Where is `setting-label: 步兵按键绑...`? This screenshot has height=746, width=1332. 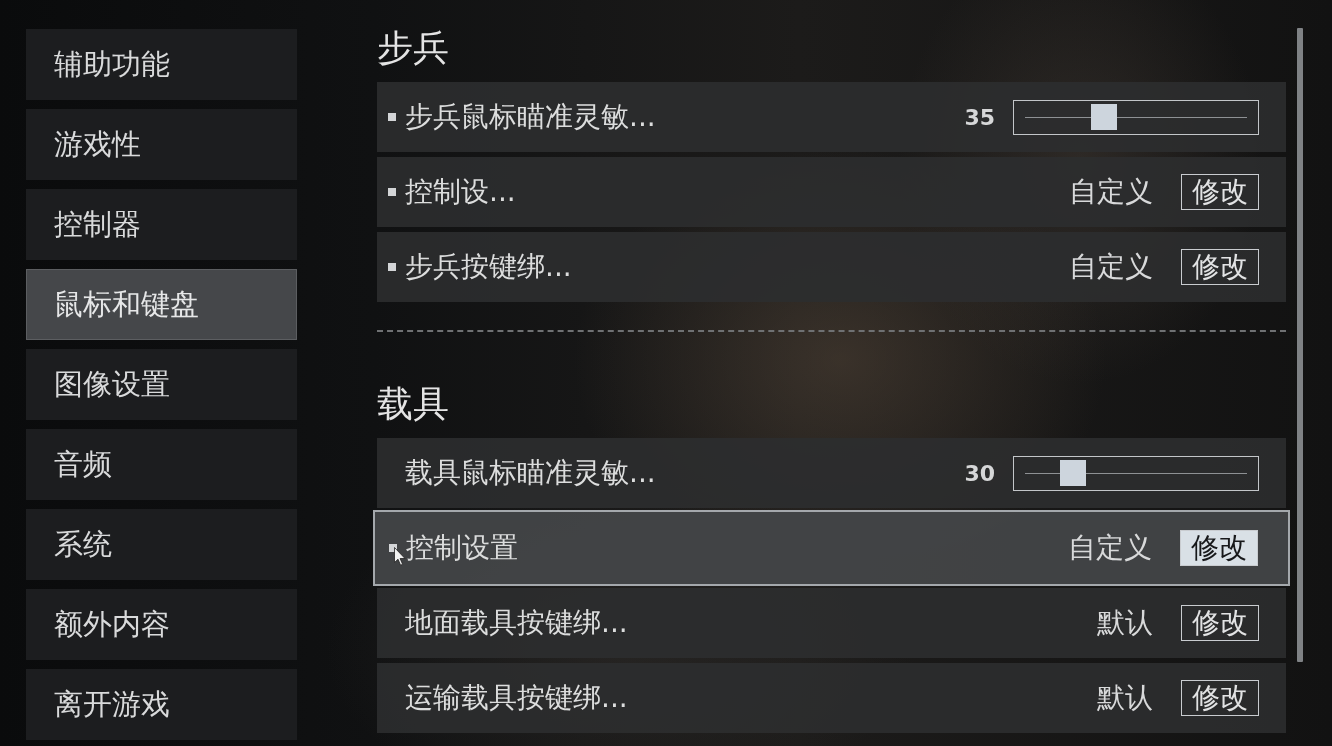
setting-label: 步兵按键绑... is located at coordinates (488, 267).